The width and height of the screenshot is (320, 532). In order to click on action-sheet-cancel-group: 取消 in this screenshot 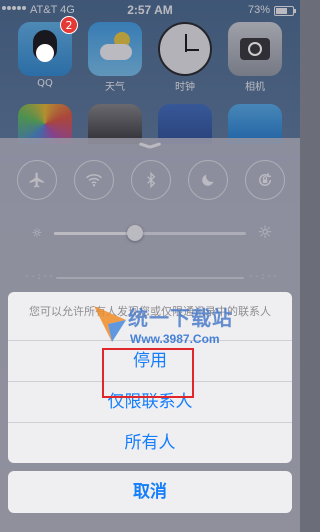, I will do `click(150, 492)`.